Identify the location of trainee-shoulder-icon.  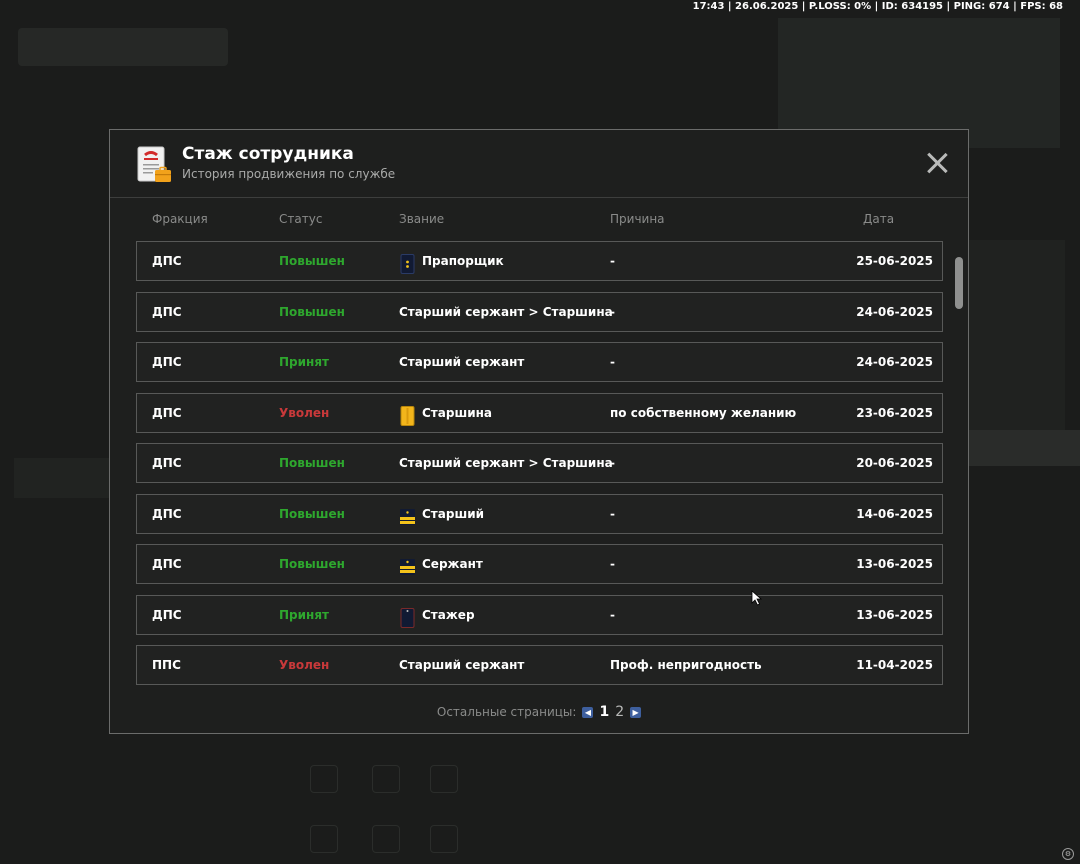
(407, 616).